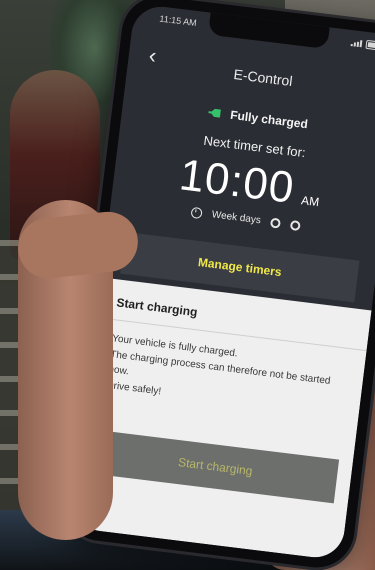  I want to click on climate-icon, so click(295, 225).